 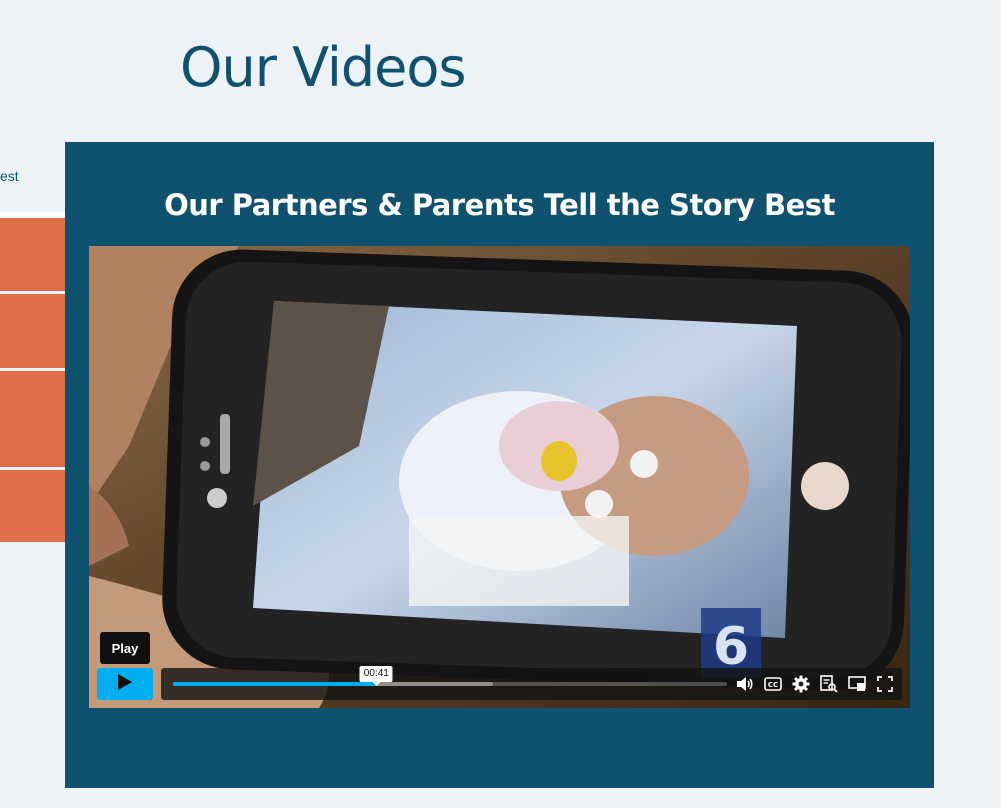 What do you see at coordinates (857, 684) in the screenshot?
I see `picture-in-picture-icon` at bounding box center [857, 684].